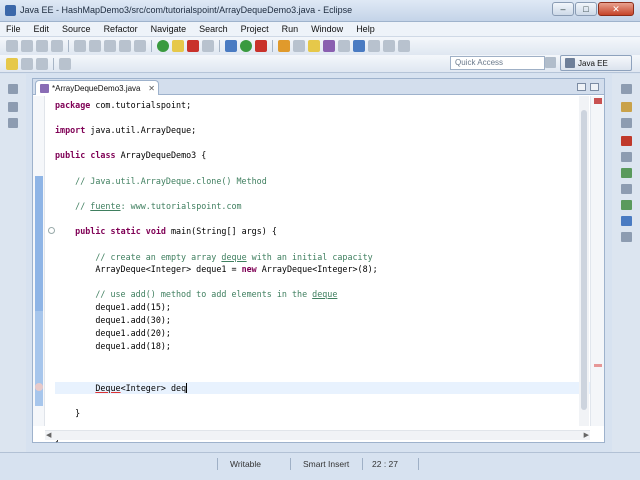 This screenshot has height=480, width=640. I want to click on scroll-left-icon: ◀, so click(48, 435).